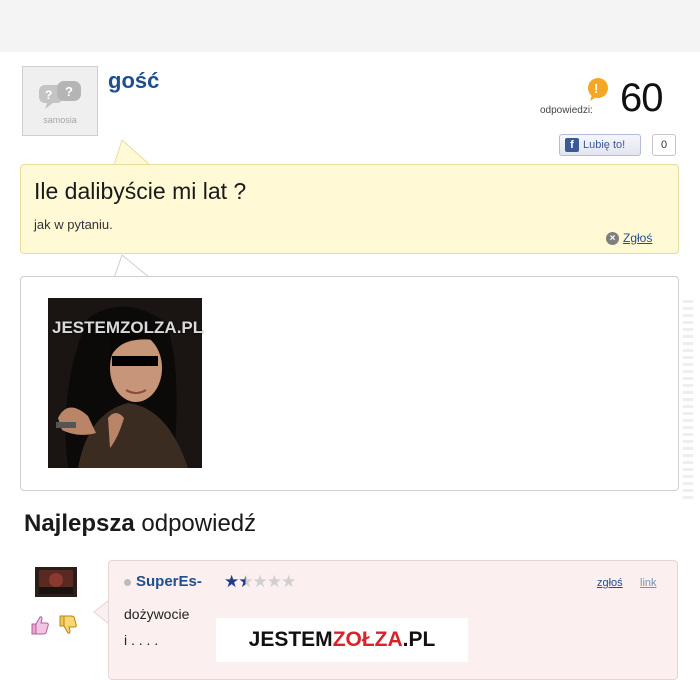  Describe the element at coordinates (60, 120) in the screenshot. I see `avatar-logo-text: samosia` at that location.